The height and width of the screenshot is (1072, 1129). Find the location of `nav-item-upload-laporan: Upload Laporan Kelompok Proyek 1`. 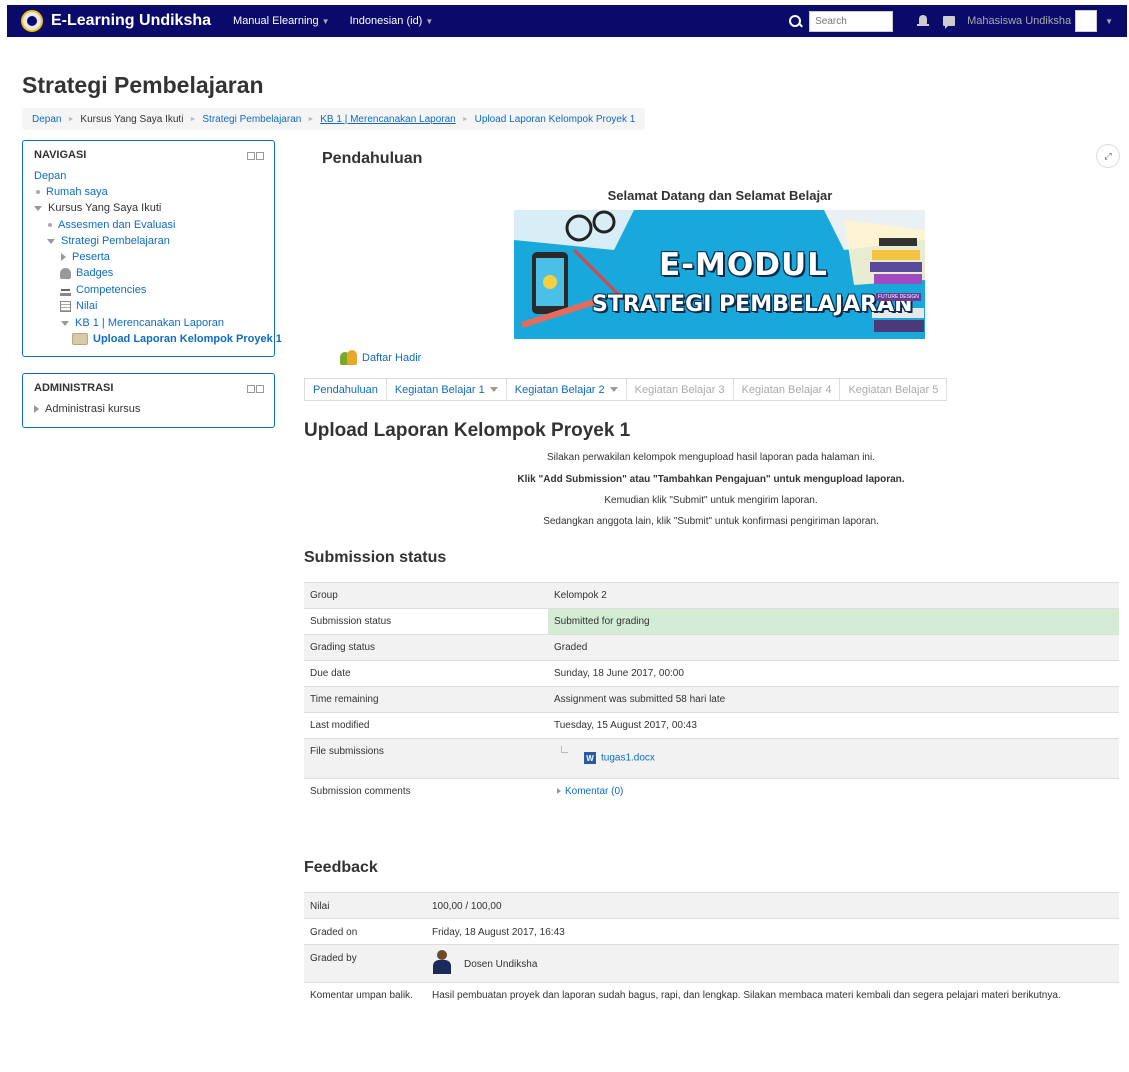

nav-item-upload-laporan: Upload Laporan Kelompok Proyek 1 is located at coordinates (177, 339).